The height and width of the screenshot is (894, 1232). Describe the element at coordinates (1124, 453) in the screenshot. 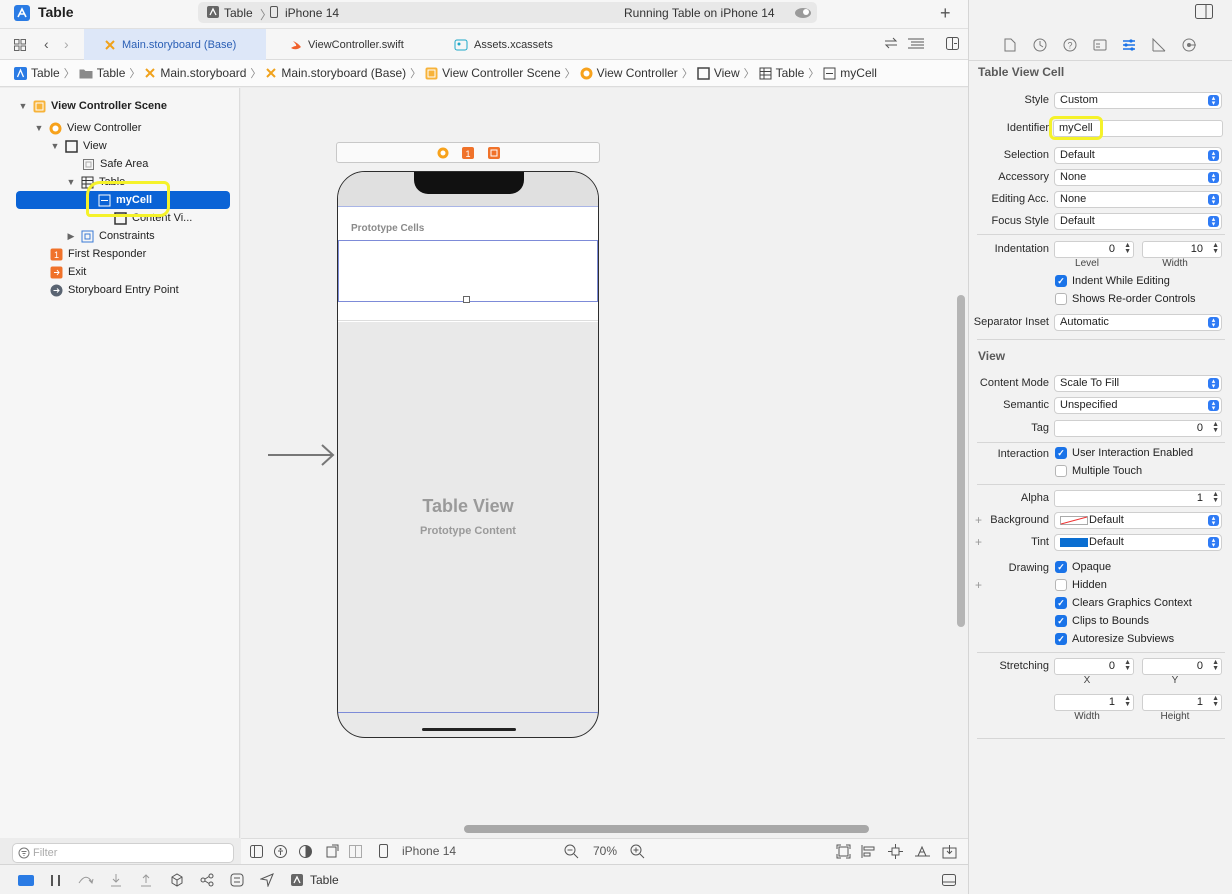

I see `user-interaction-checkbox: ✓ User Interaction Enabled` at that location.